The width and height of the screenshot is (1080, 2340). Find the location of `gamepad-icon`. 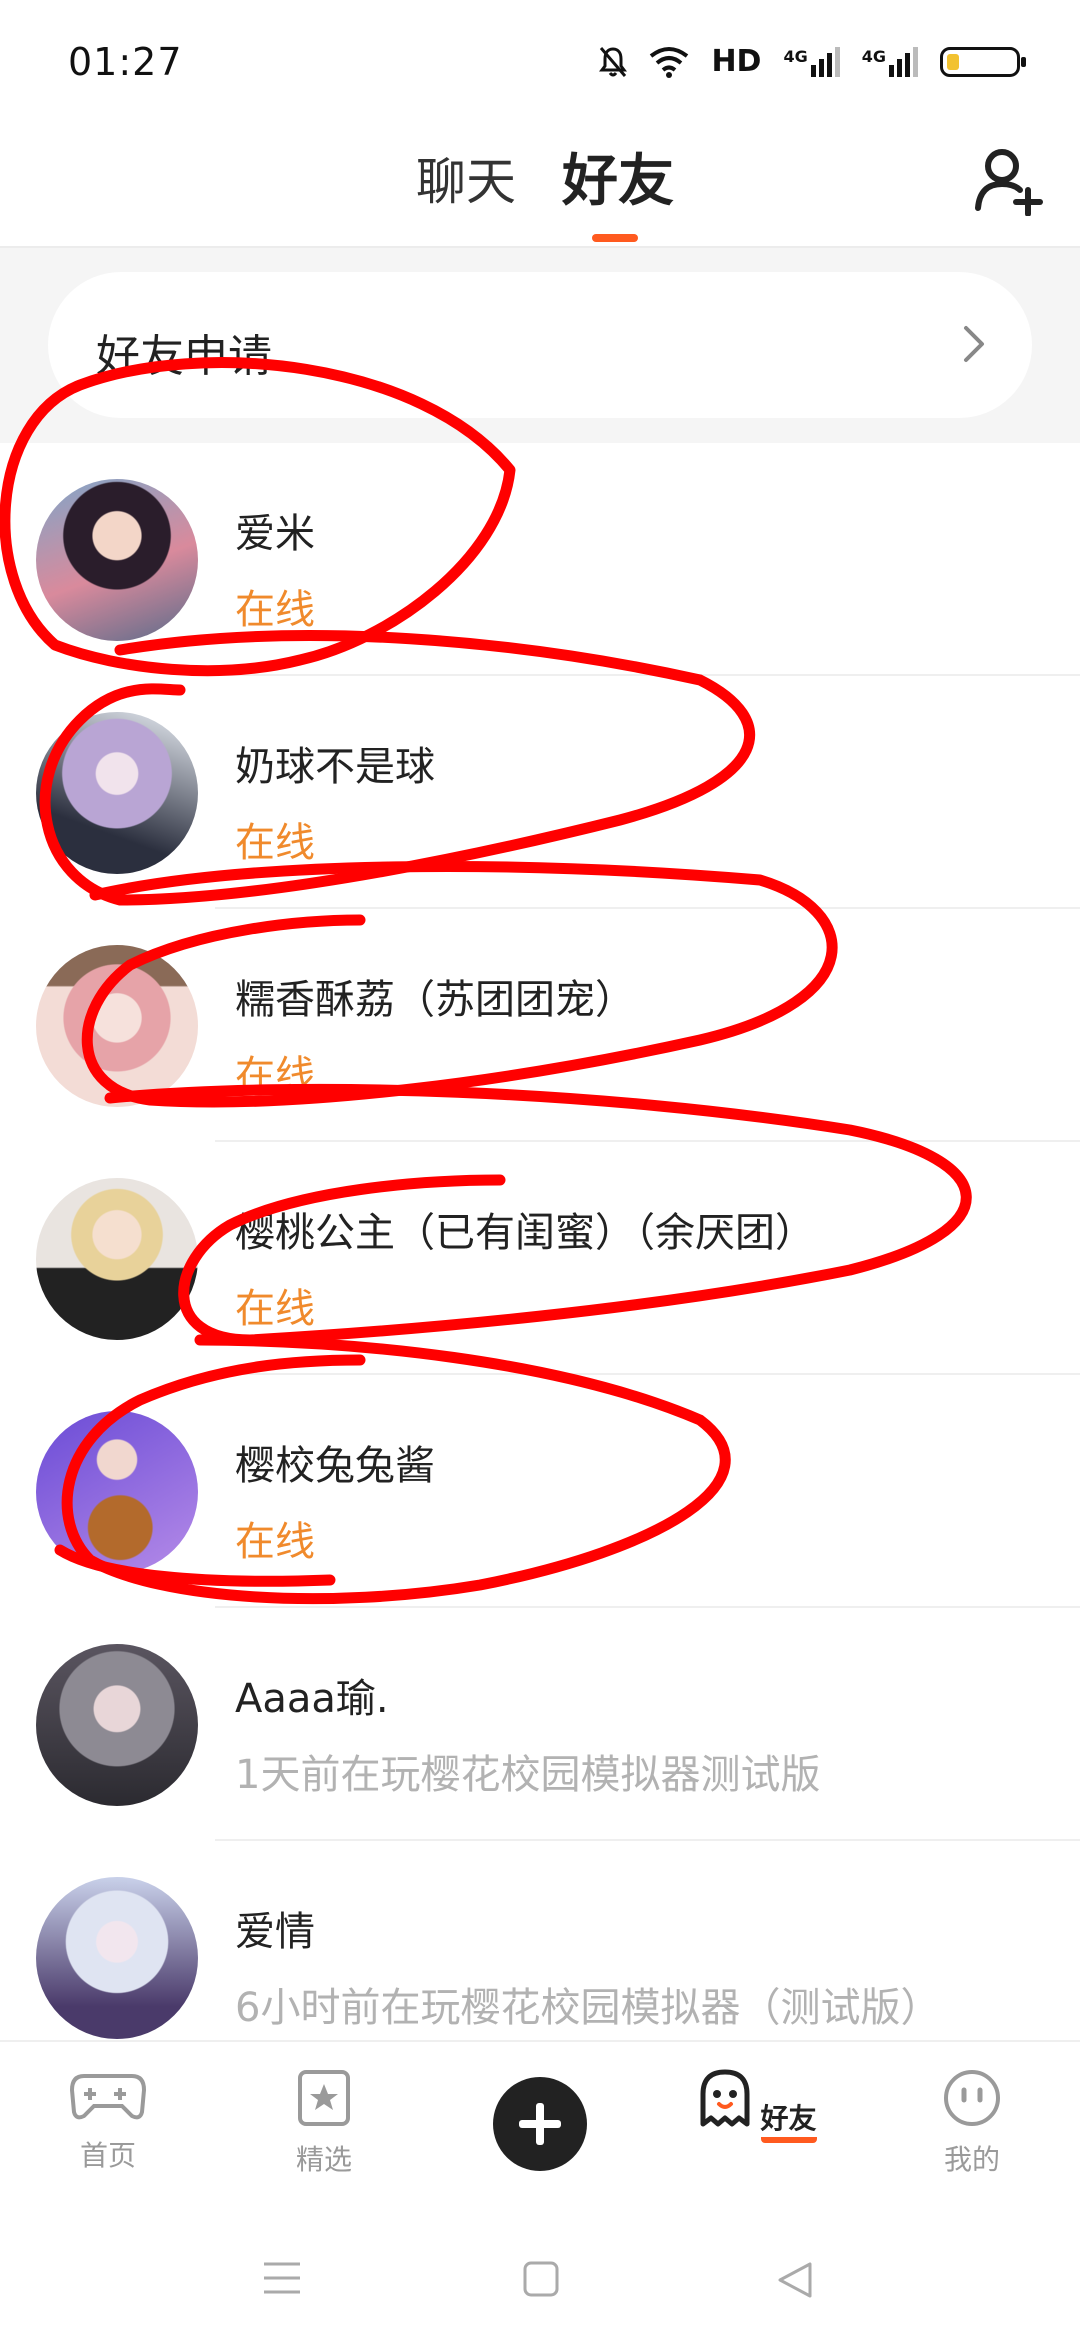

gamepad-icon is located at coordinates (108, 2097).